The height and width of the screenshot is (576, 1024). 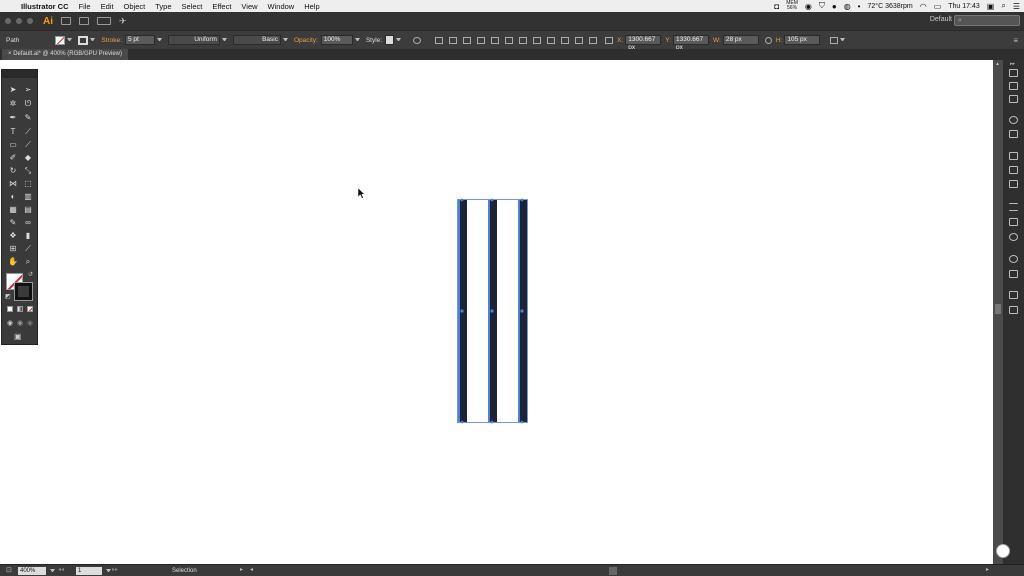 I want to click on opacity-label: Opacity:, so click(x=306, y=40).